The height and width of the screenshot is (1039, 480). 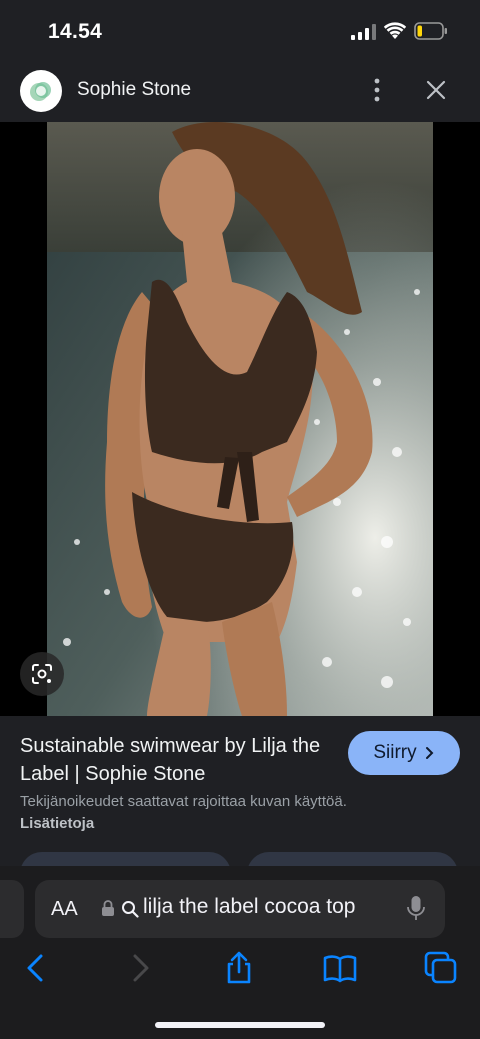 I want to click on search-icon, so click(x=130, y=909).